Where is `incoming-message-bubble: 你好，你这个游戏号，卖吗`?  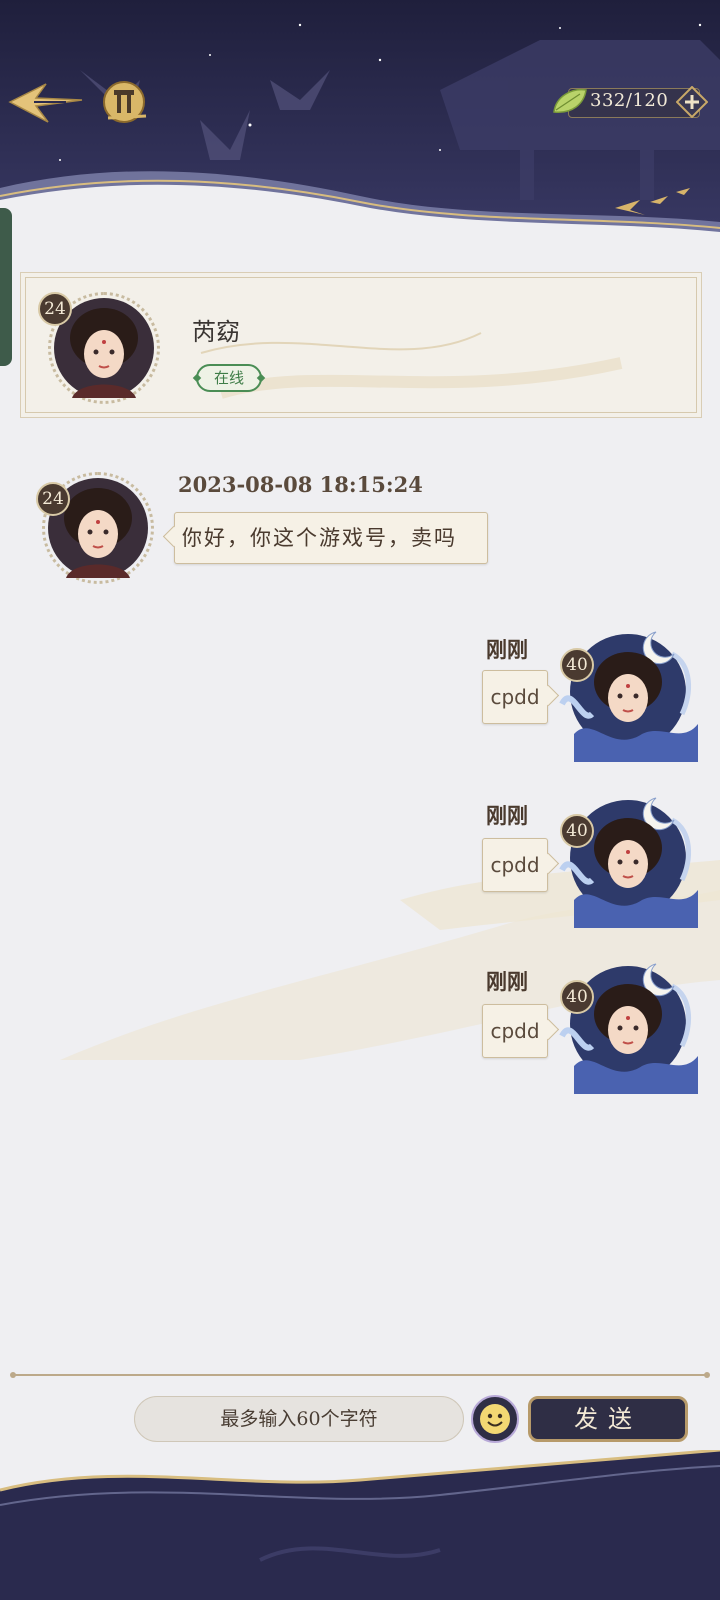
incoming-message-bubble: 你好，你这个游戏号，卖吗 is located at coordinates (331, 538).